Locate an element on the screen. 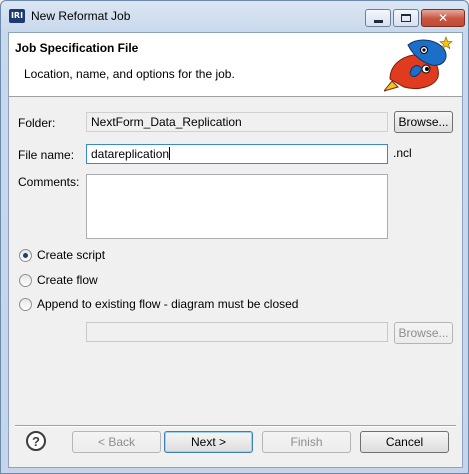 Image resolution: width=469 pixels, height=474 pixels. close-button: ✕ is located at coordinates (443, 18).